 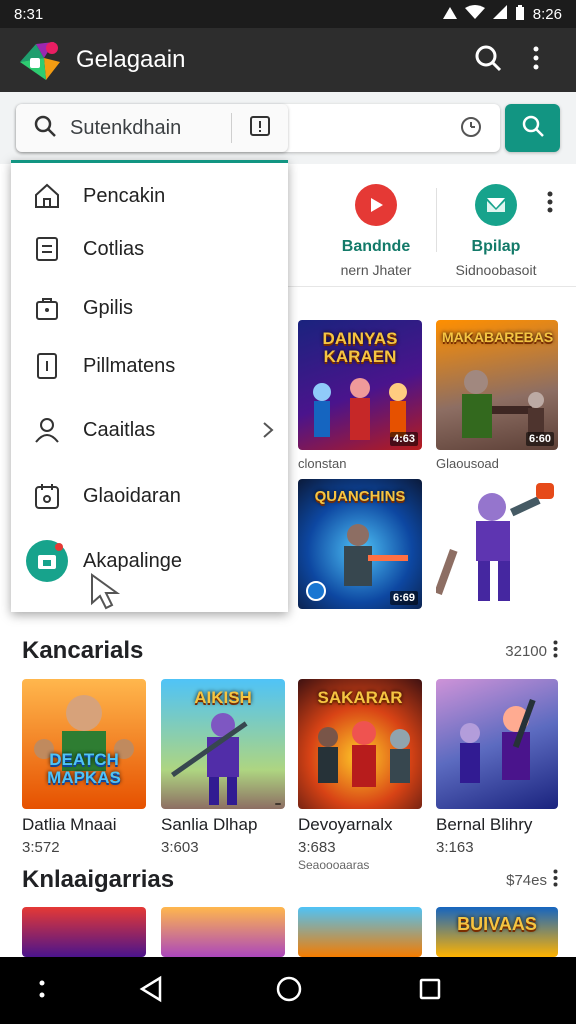 What do you see at coordinates (430, 991) in the screenshot?
I see `nav-recents-button` at bounding box center [430, 991].